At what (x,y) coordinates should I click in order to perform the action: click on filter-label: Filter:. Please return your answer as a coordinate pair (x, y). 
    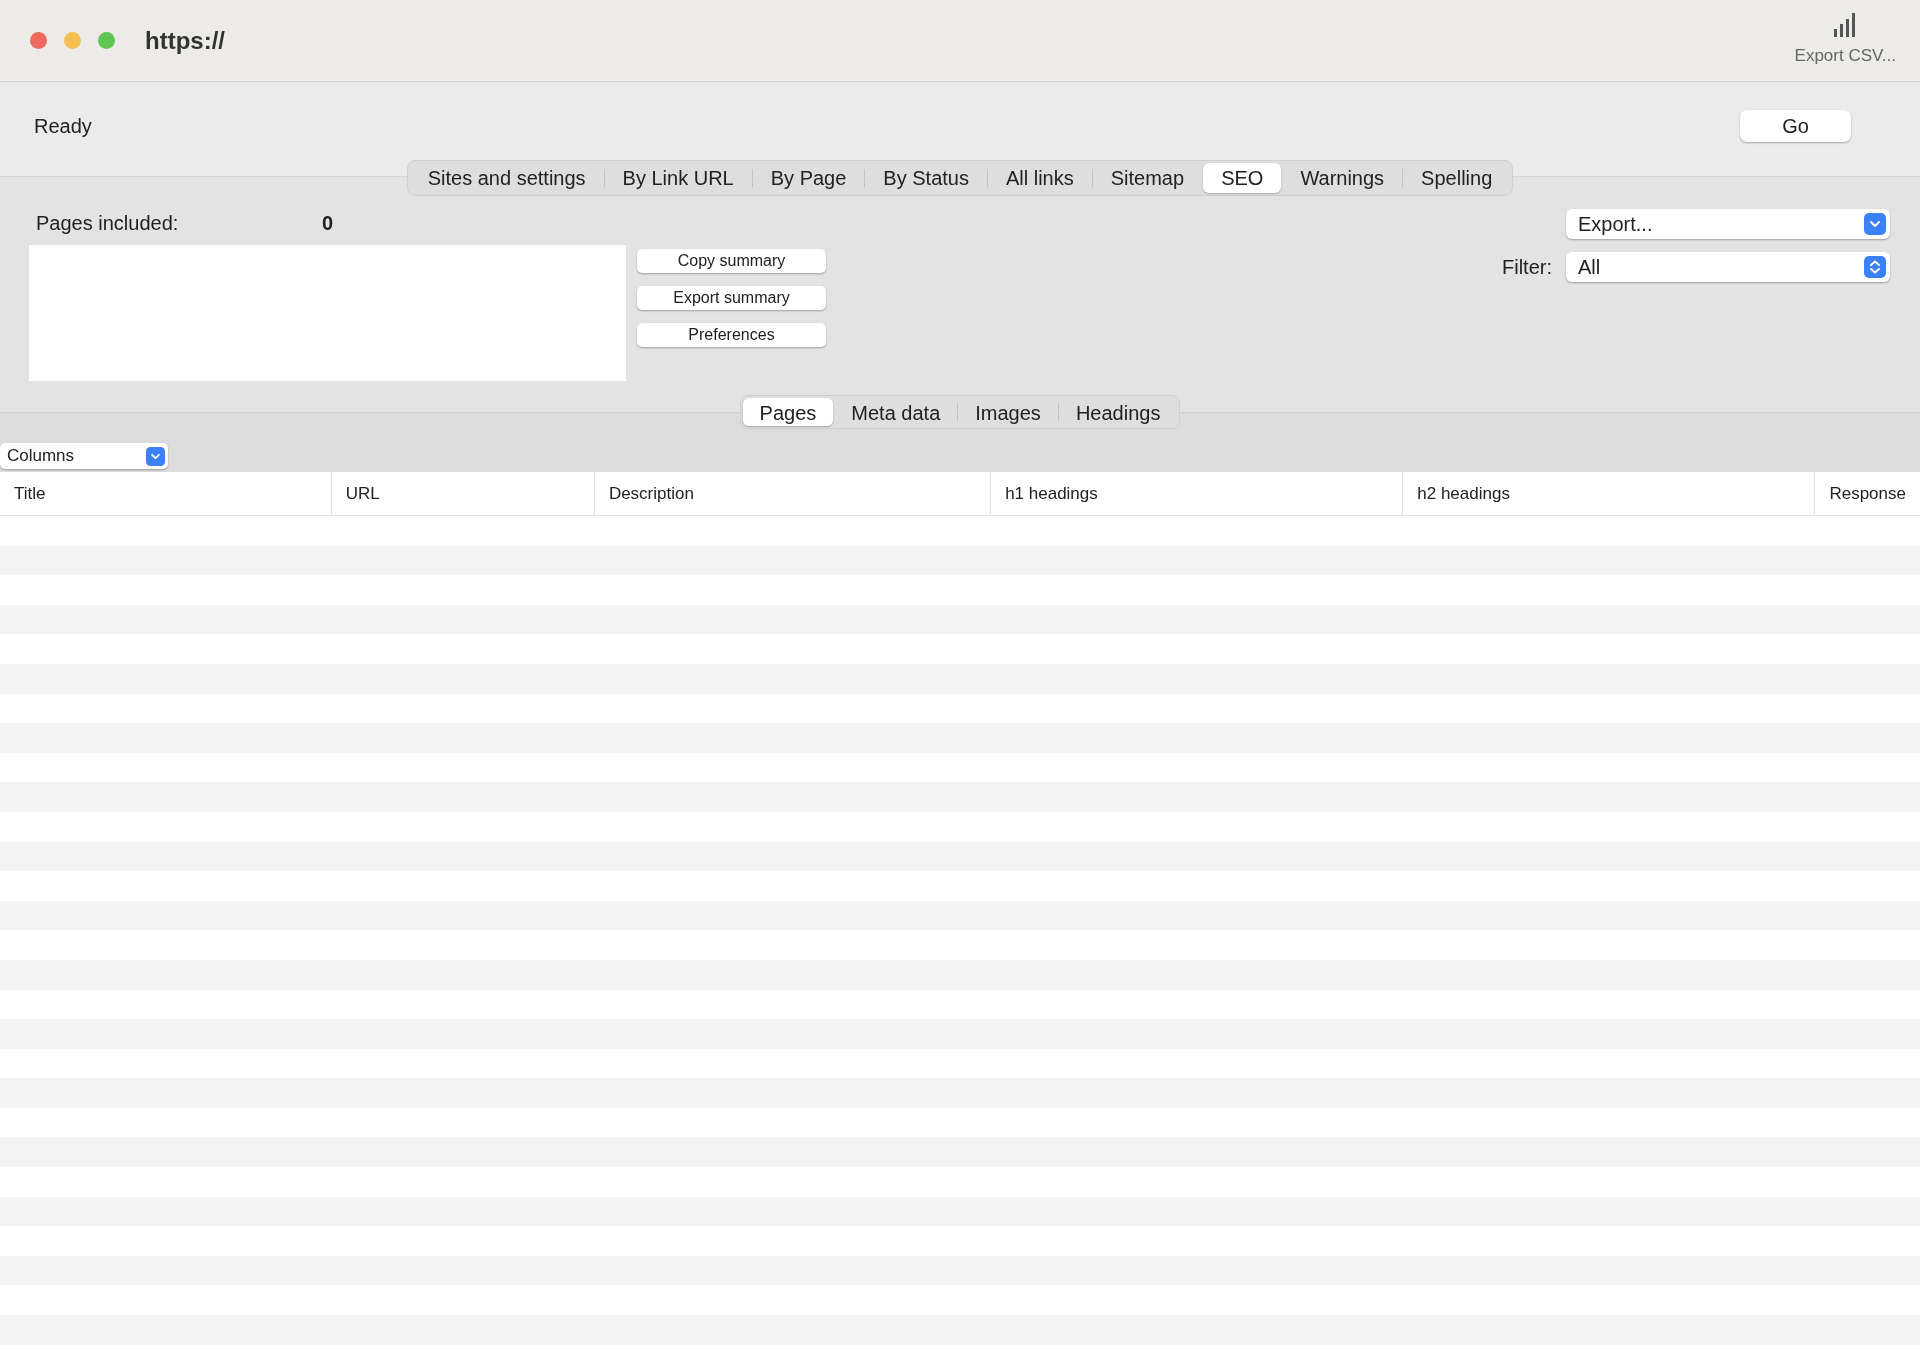
    Looking at the image, I should click on (1527, 267).